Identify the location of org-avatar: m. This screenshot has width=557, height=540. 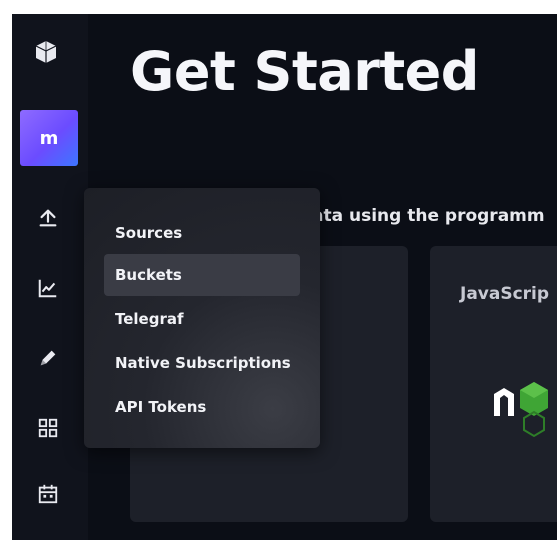
(49, 138).